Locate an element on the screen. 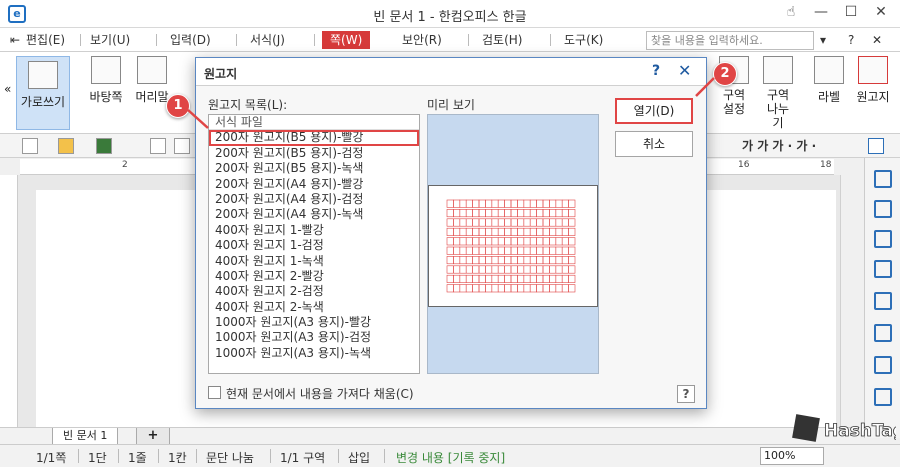 The image size is (900, 467). menu-security: 보안(R) is located at coordinates (422, 40).